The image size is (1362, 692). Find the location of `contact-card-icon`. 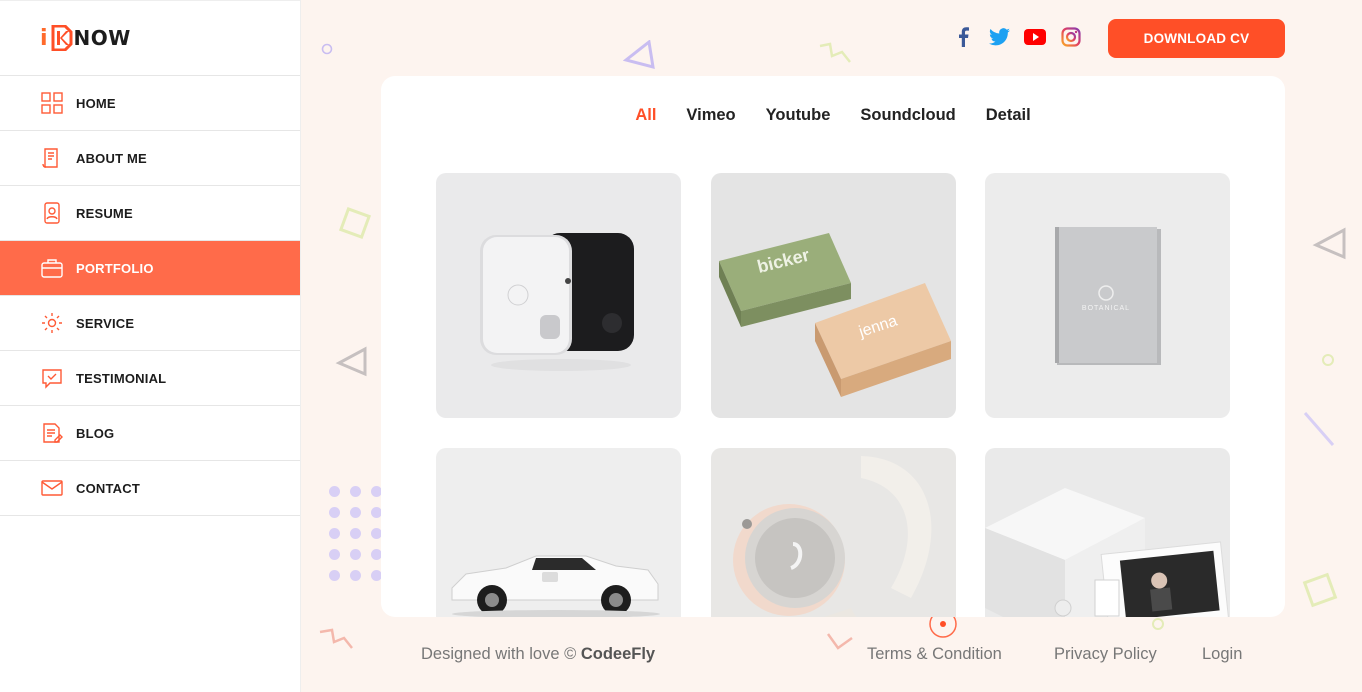

contact-card-icon is located at coordinates (51, 213).